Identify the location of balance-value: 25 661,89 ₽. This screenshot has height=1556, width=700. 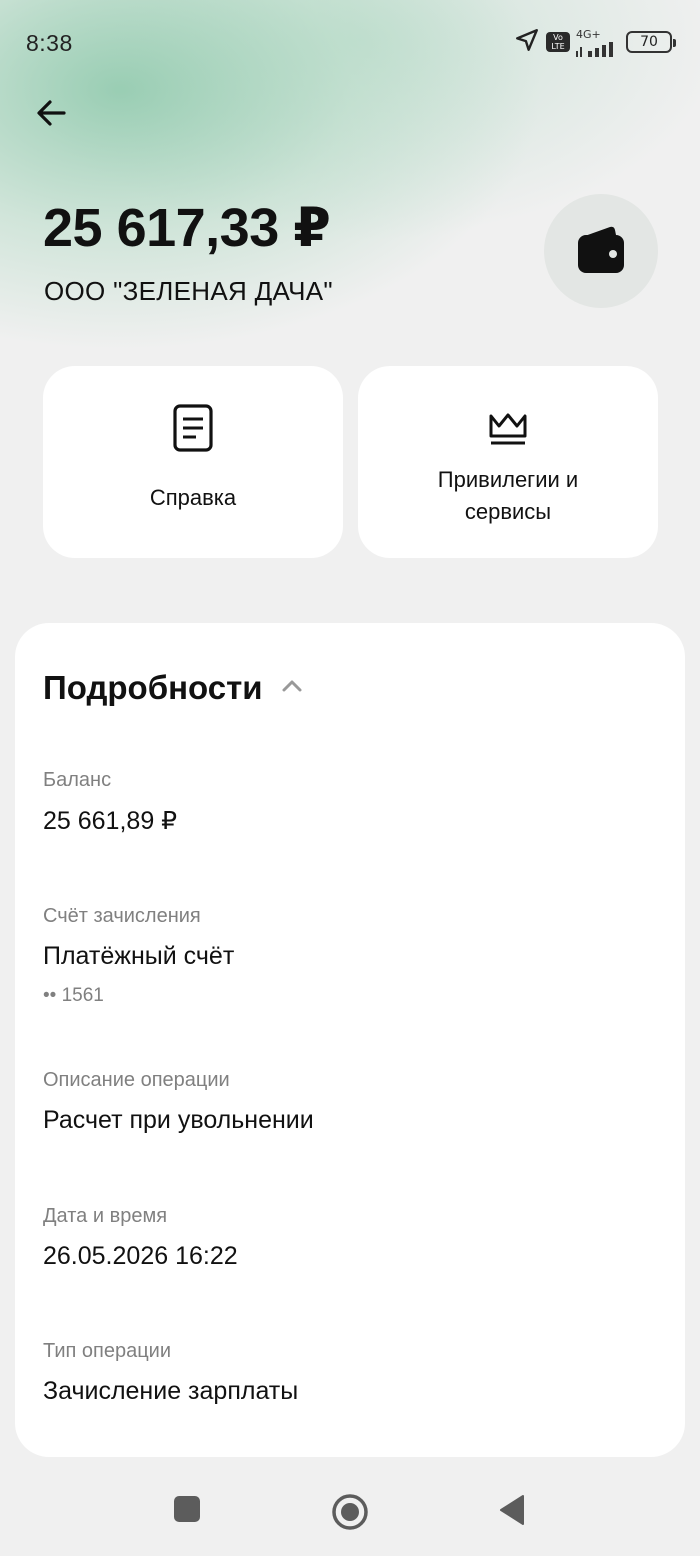
(110, 821).